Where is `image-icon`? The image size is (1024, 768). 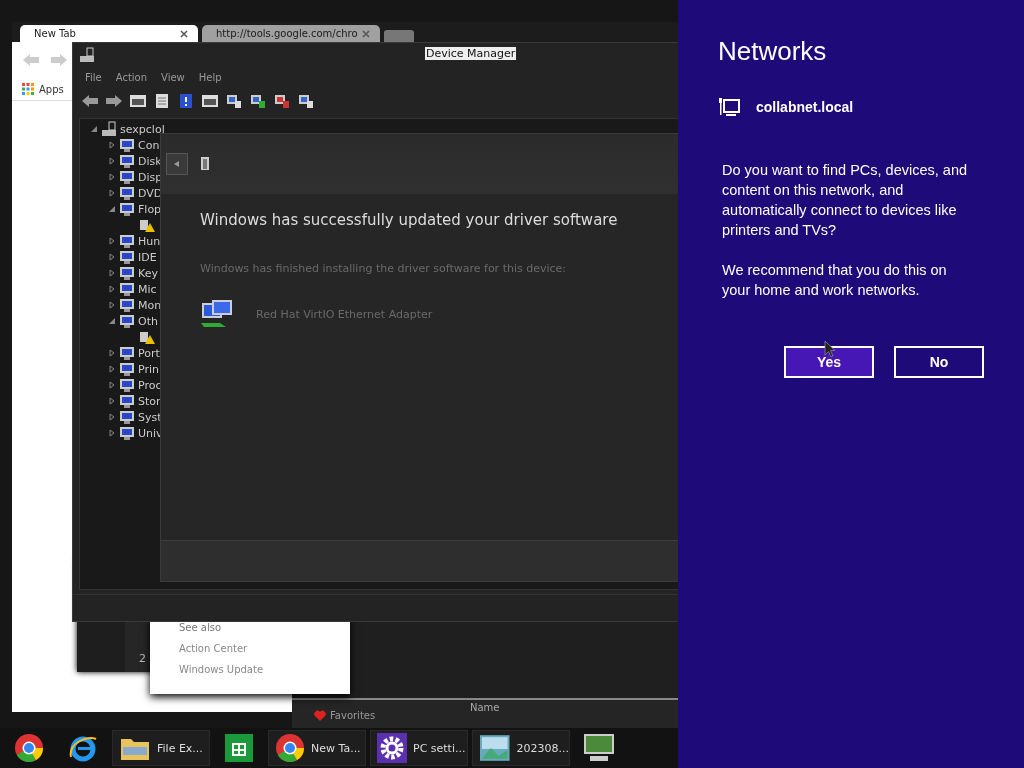 image-icon is located at coordinates (495, 748).